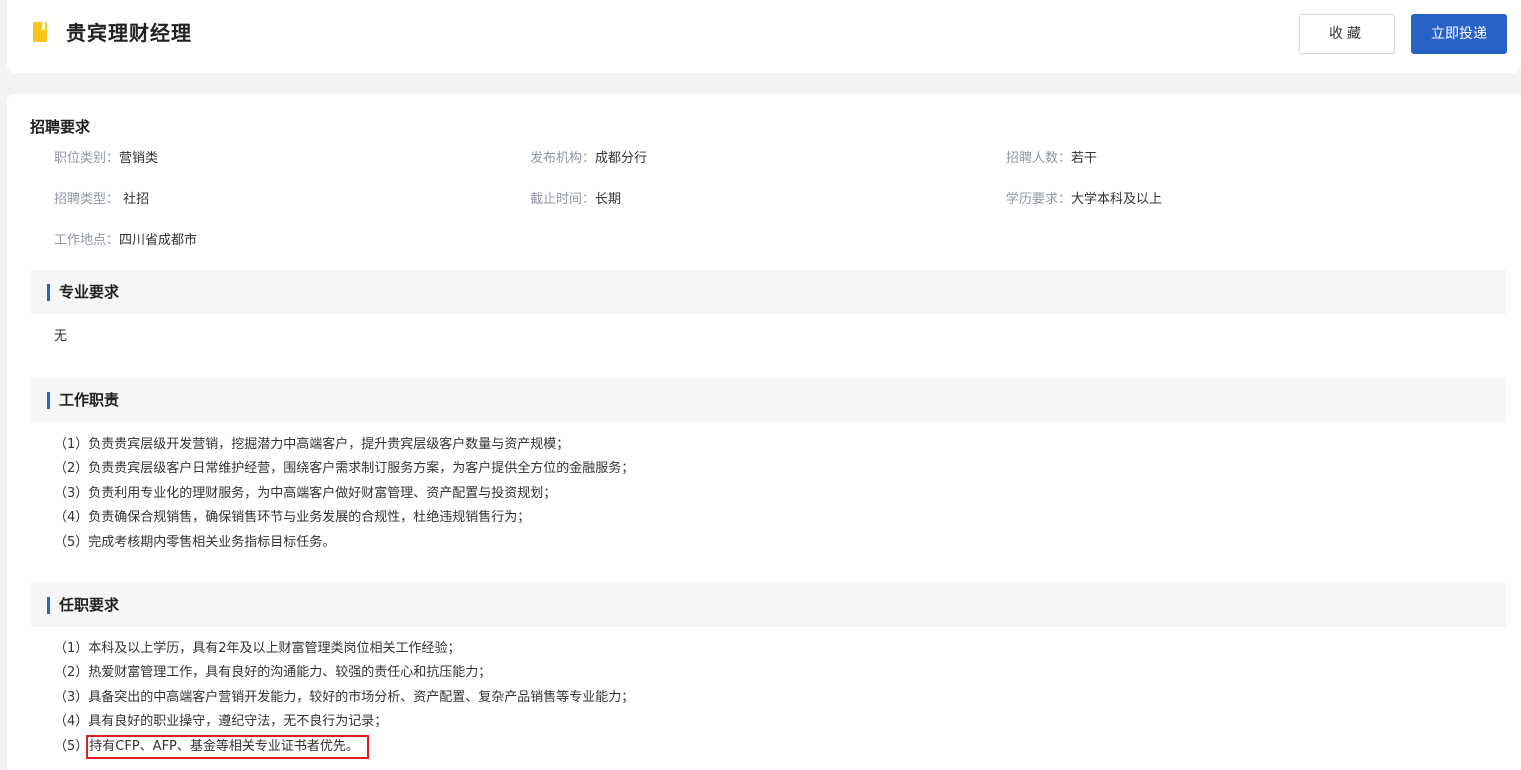 Image resolution: width=1521 pixels, height=770 pixels. Describe the element at coordinates (257, 648) in the screenshot. I see `list-item: （1）本科及以上学历，具有2年及以上财富管理类岗位相关工作经验；` at that location.